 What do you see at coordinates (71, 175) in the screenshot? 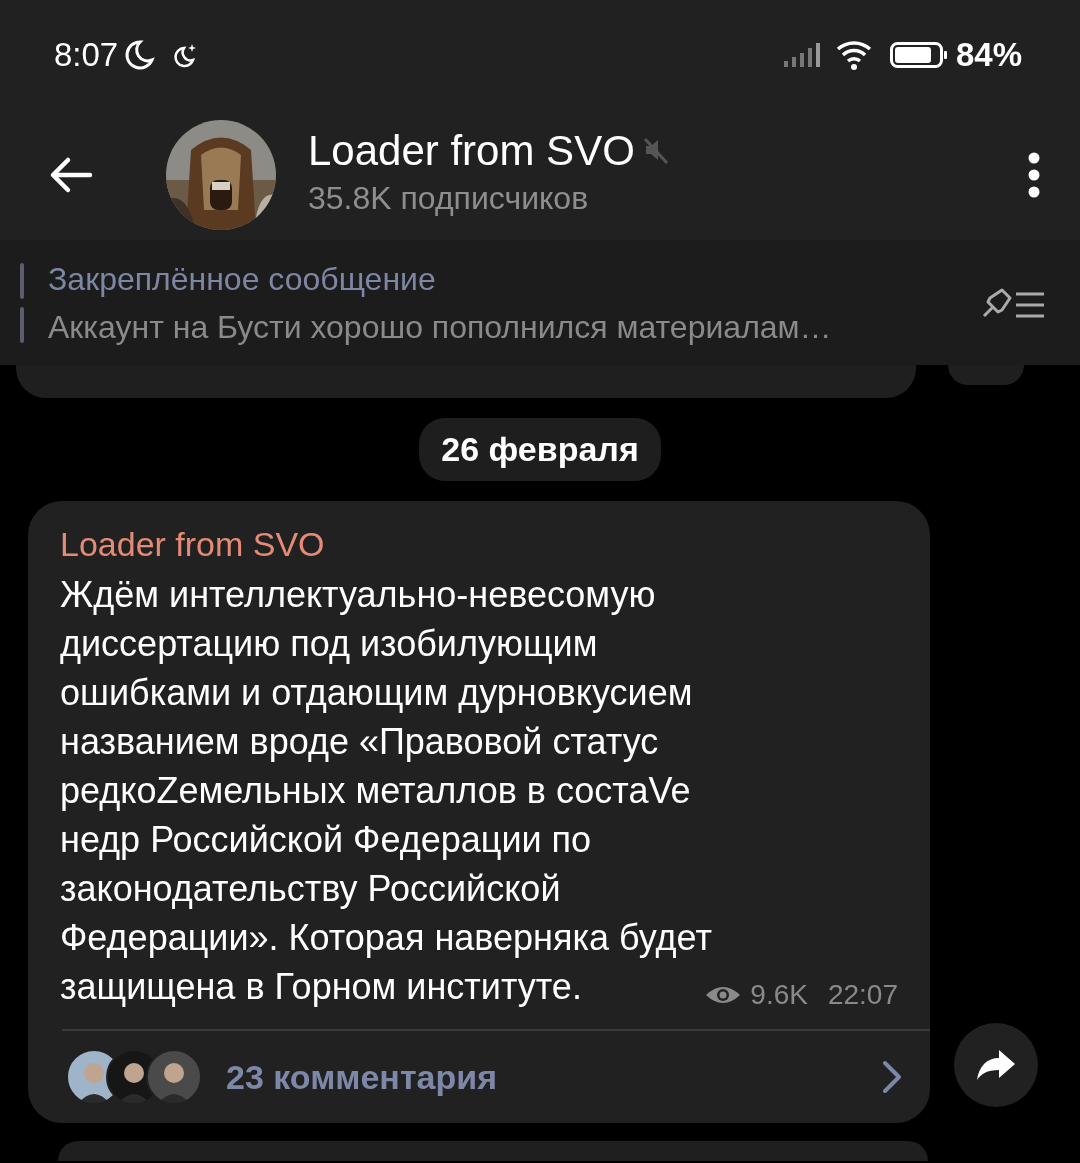
I see `back-button` at bounding box center [71, 175].